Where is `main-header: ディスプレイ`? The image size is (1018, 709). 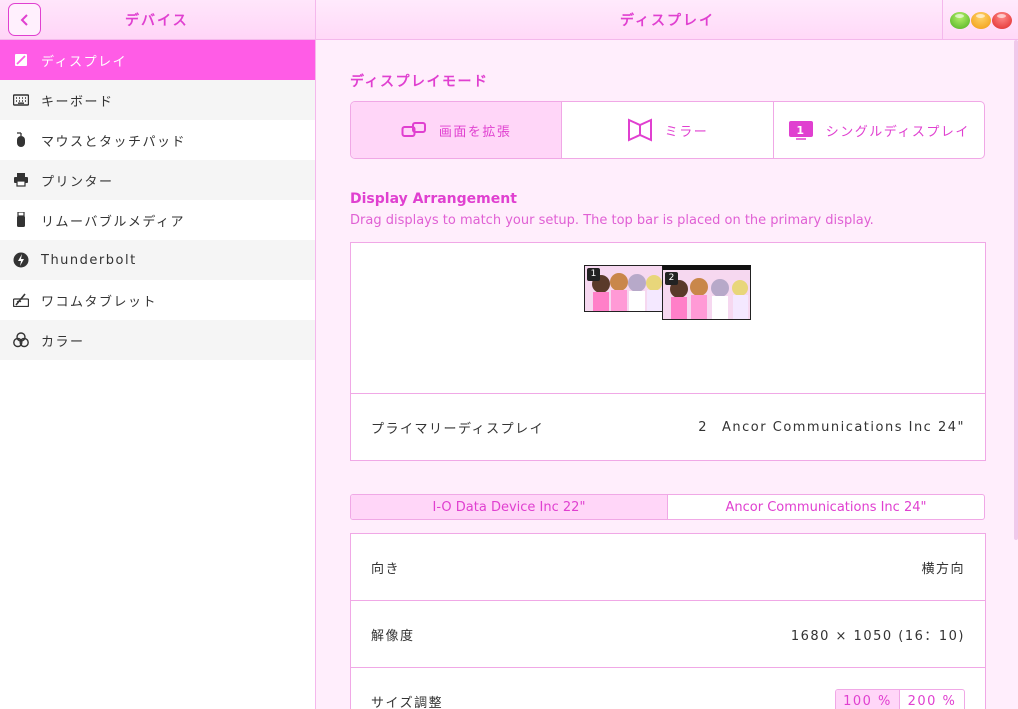
main-header: ディスプレイ is located at coordinates (667, 20).